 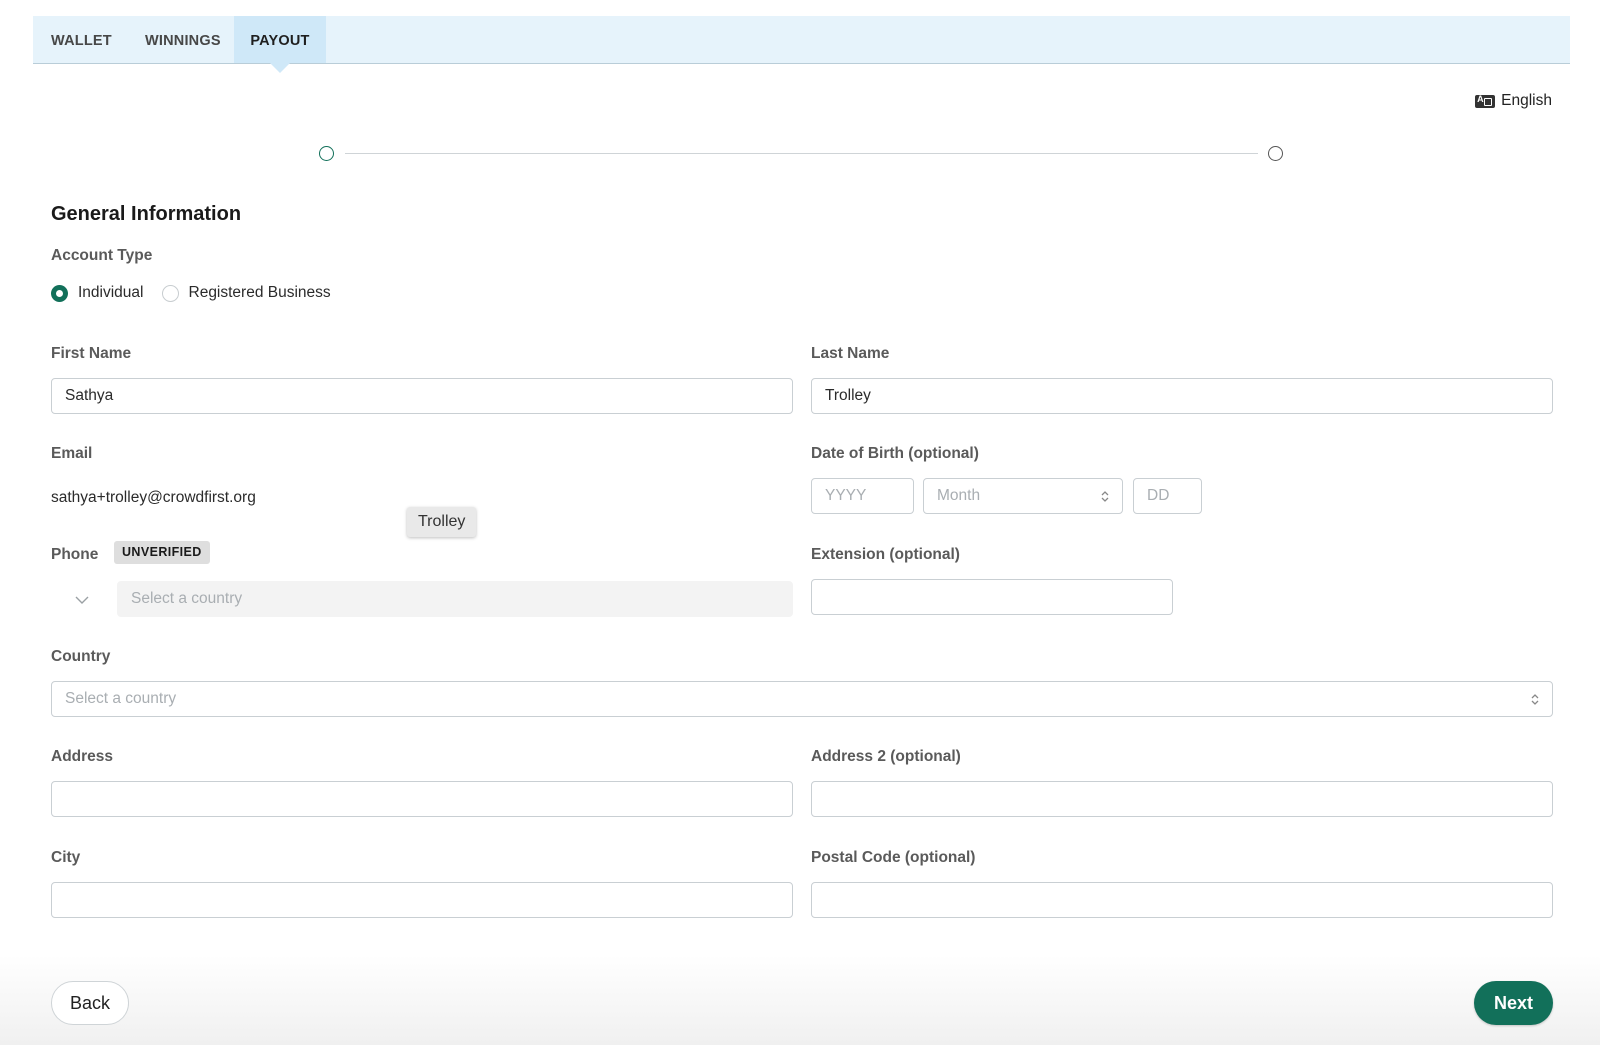 What do you see at coordinates (422, 900) in the screenshot?
I see `city-field` at bounding box center [422, 900].